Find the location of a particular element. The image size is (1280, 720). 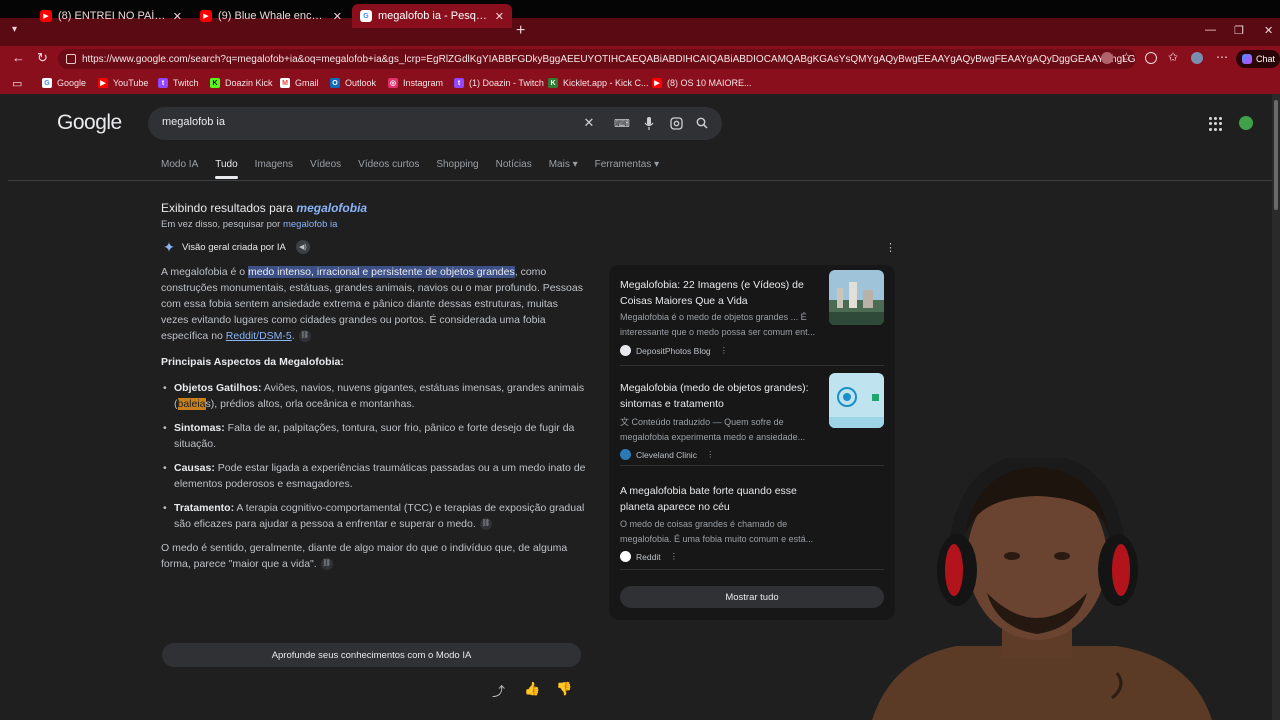

search-box: megalofob ia ✕ ⌨ is located at coordinates (435, 123).